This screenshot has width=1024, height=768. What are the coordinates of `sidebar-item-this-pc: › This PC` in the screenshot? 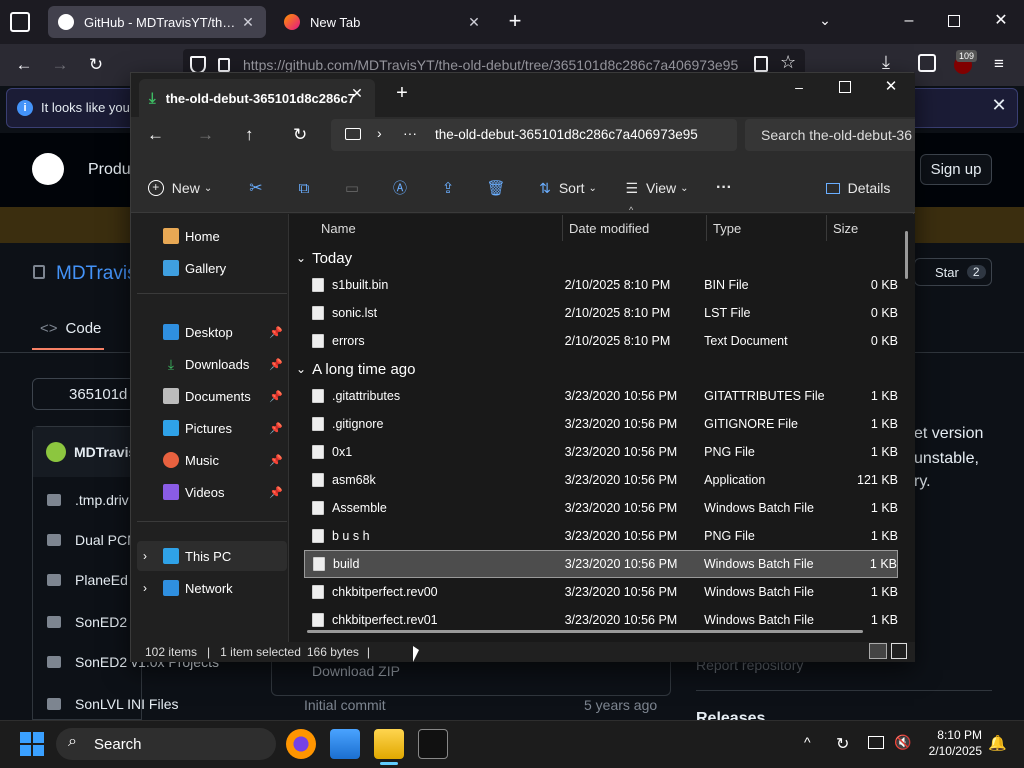 It's located at (212, 556).